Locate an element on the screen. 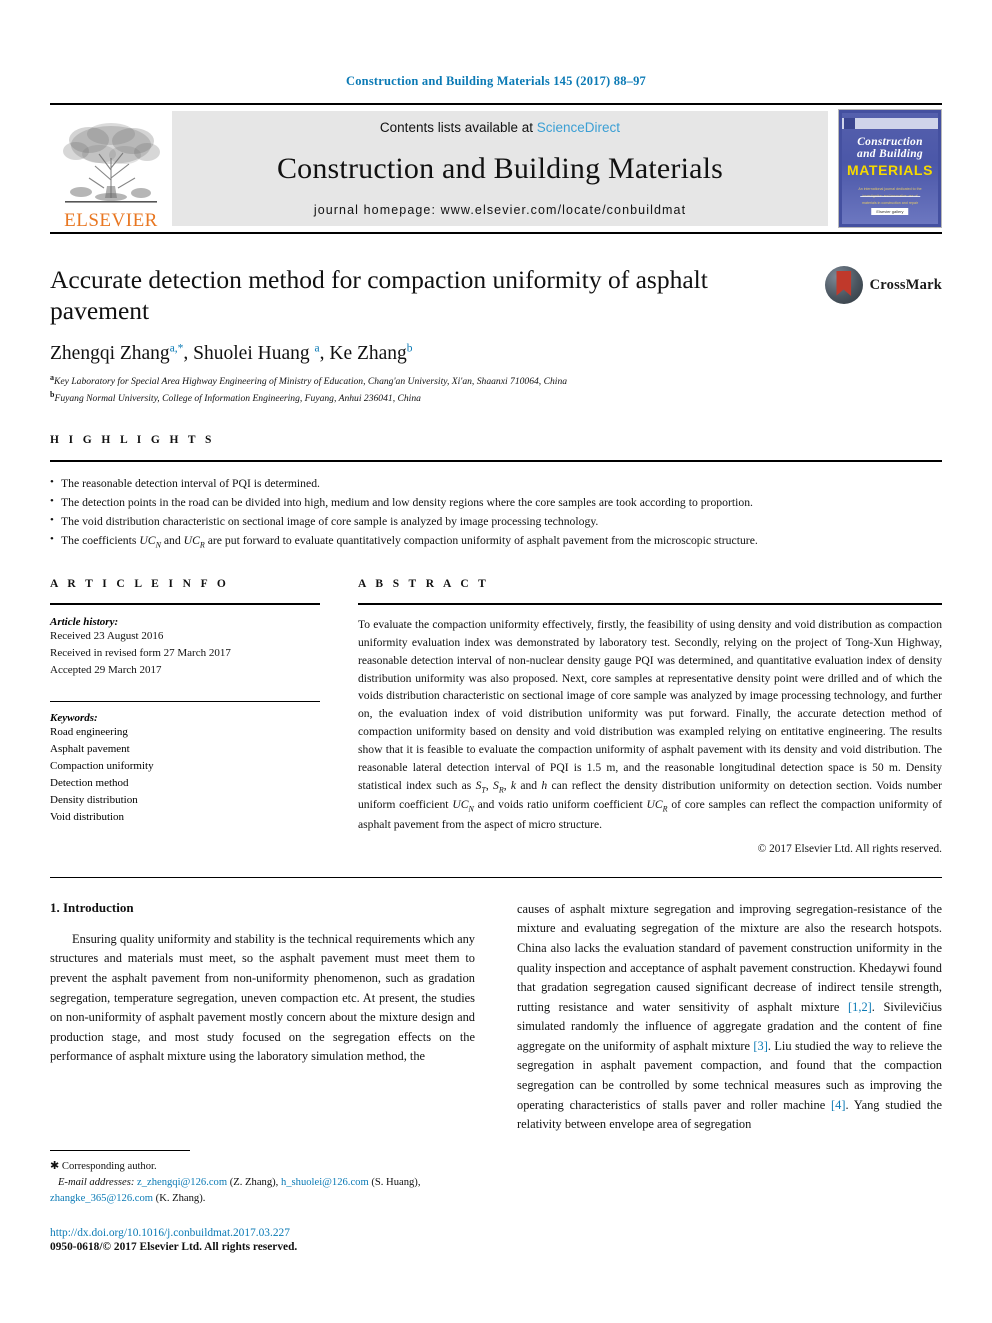 This screenshot has height=1323, width=992. email-owner-2: (S. Huang), is located at coordinates (396, 1182).